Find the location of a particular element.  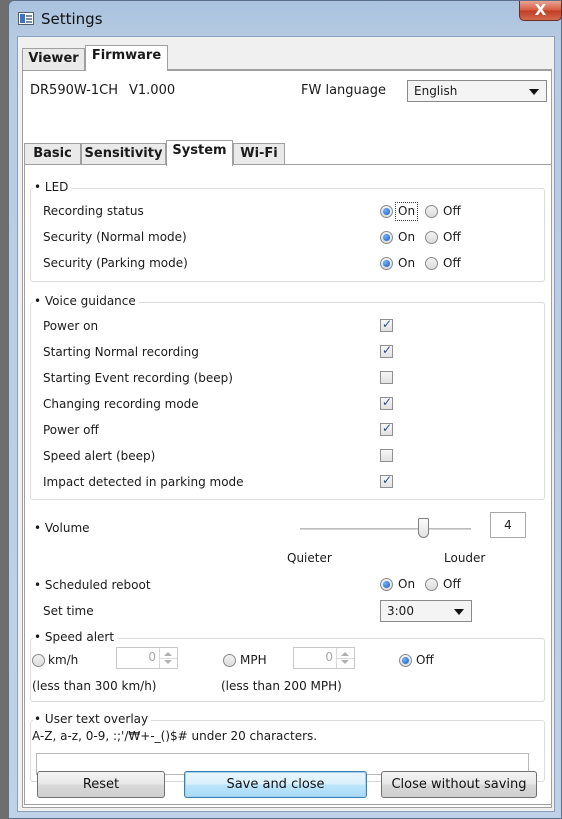

voice-power-off-checkbox is located at coordinates (386, 428).